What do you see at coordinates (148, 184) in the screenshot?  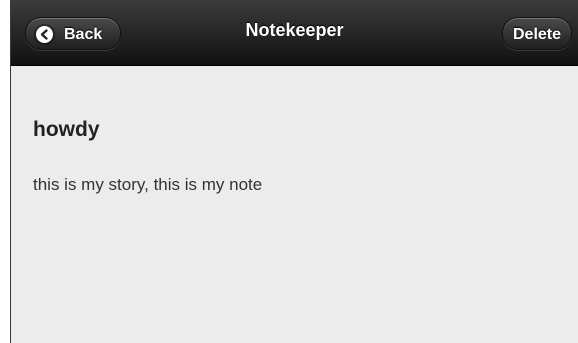 I see `note-body: this is my story, this is my note` at bounding box center [148, 184].